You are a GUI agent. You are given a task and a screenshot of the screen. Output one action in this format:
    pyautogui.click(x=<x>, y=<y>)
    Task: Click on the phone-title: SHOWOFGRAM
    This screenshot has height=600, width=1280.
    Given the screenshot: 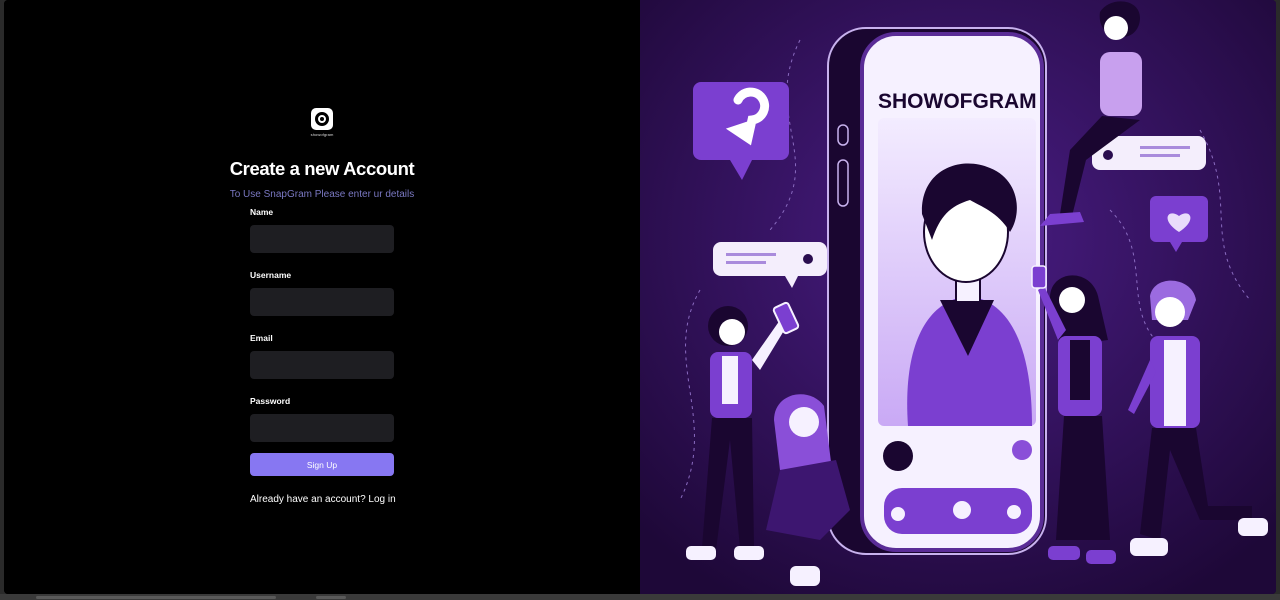 What is the action you would take?
    pyautogui.click(x=957, y=101)
    